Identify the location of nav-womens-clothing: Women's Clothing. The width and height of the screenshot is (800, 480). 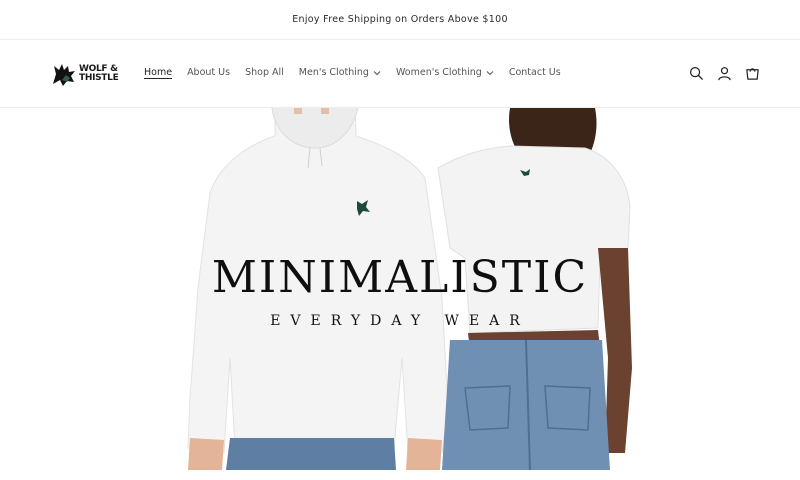
(445, 72).